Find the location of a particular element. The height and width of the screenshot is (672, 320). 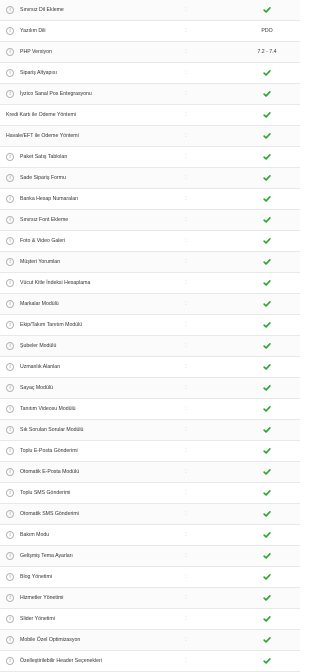

feature-label: Havale/EFT ile Ödeme Yöntemi is located at coordinates (42, 136).